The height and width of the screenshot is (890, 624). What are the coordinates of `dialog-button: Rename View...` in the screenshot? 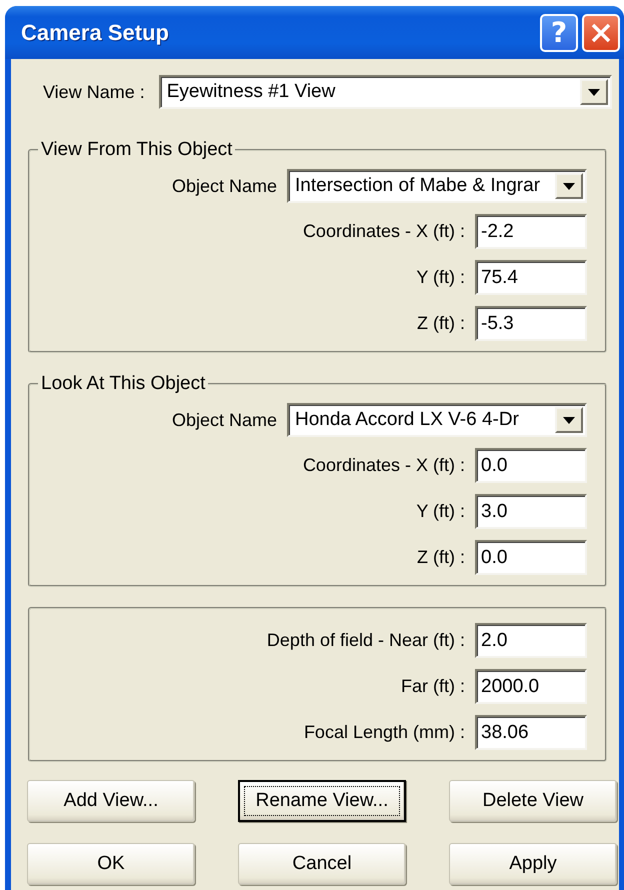 It's located at (322, 801).